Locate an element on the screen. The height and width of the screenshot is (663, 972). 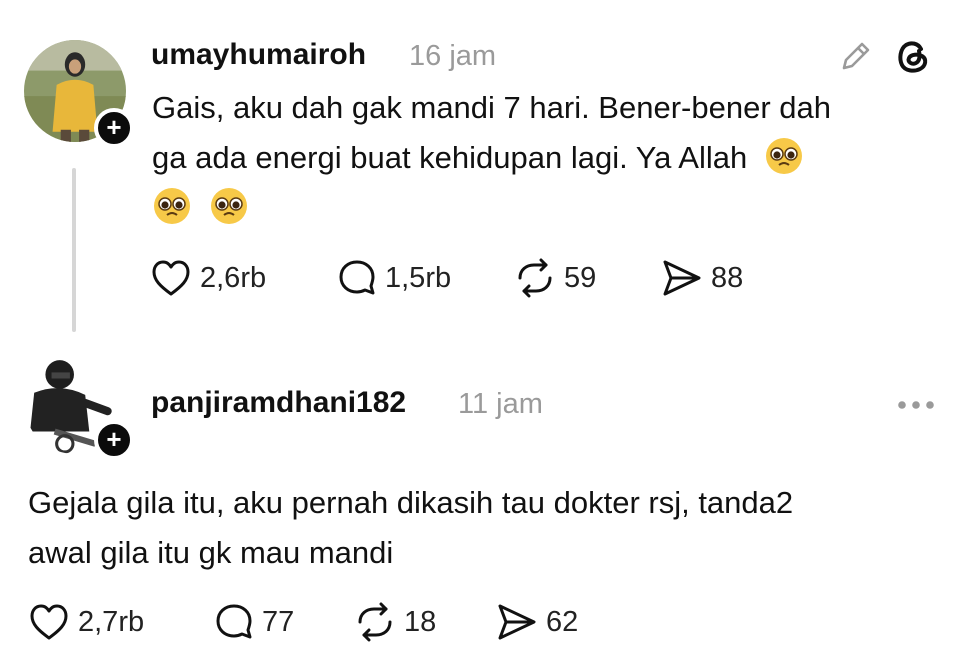
reply-button: 77 is located at coordinates (254, 622).